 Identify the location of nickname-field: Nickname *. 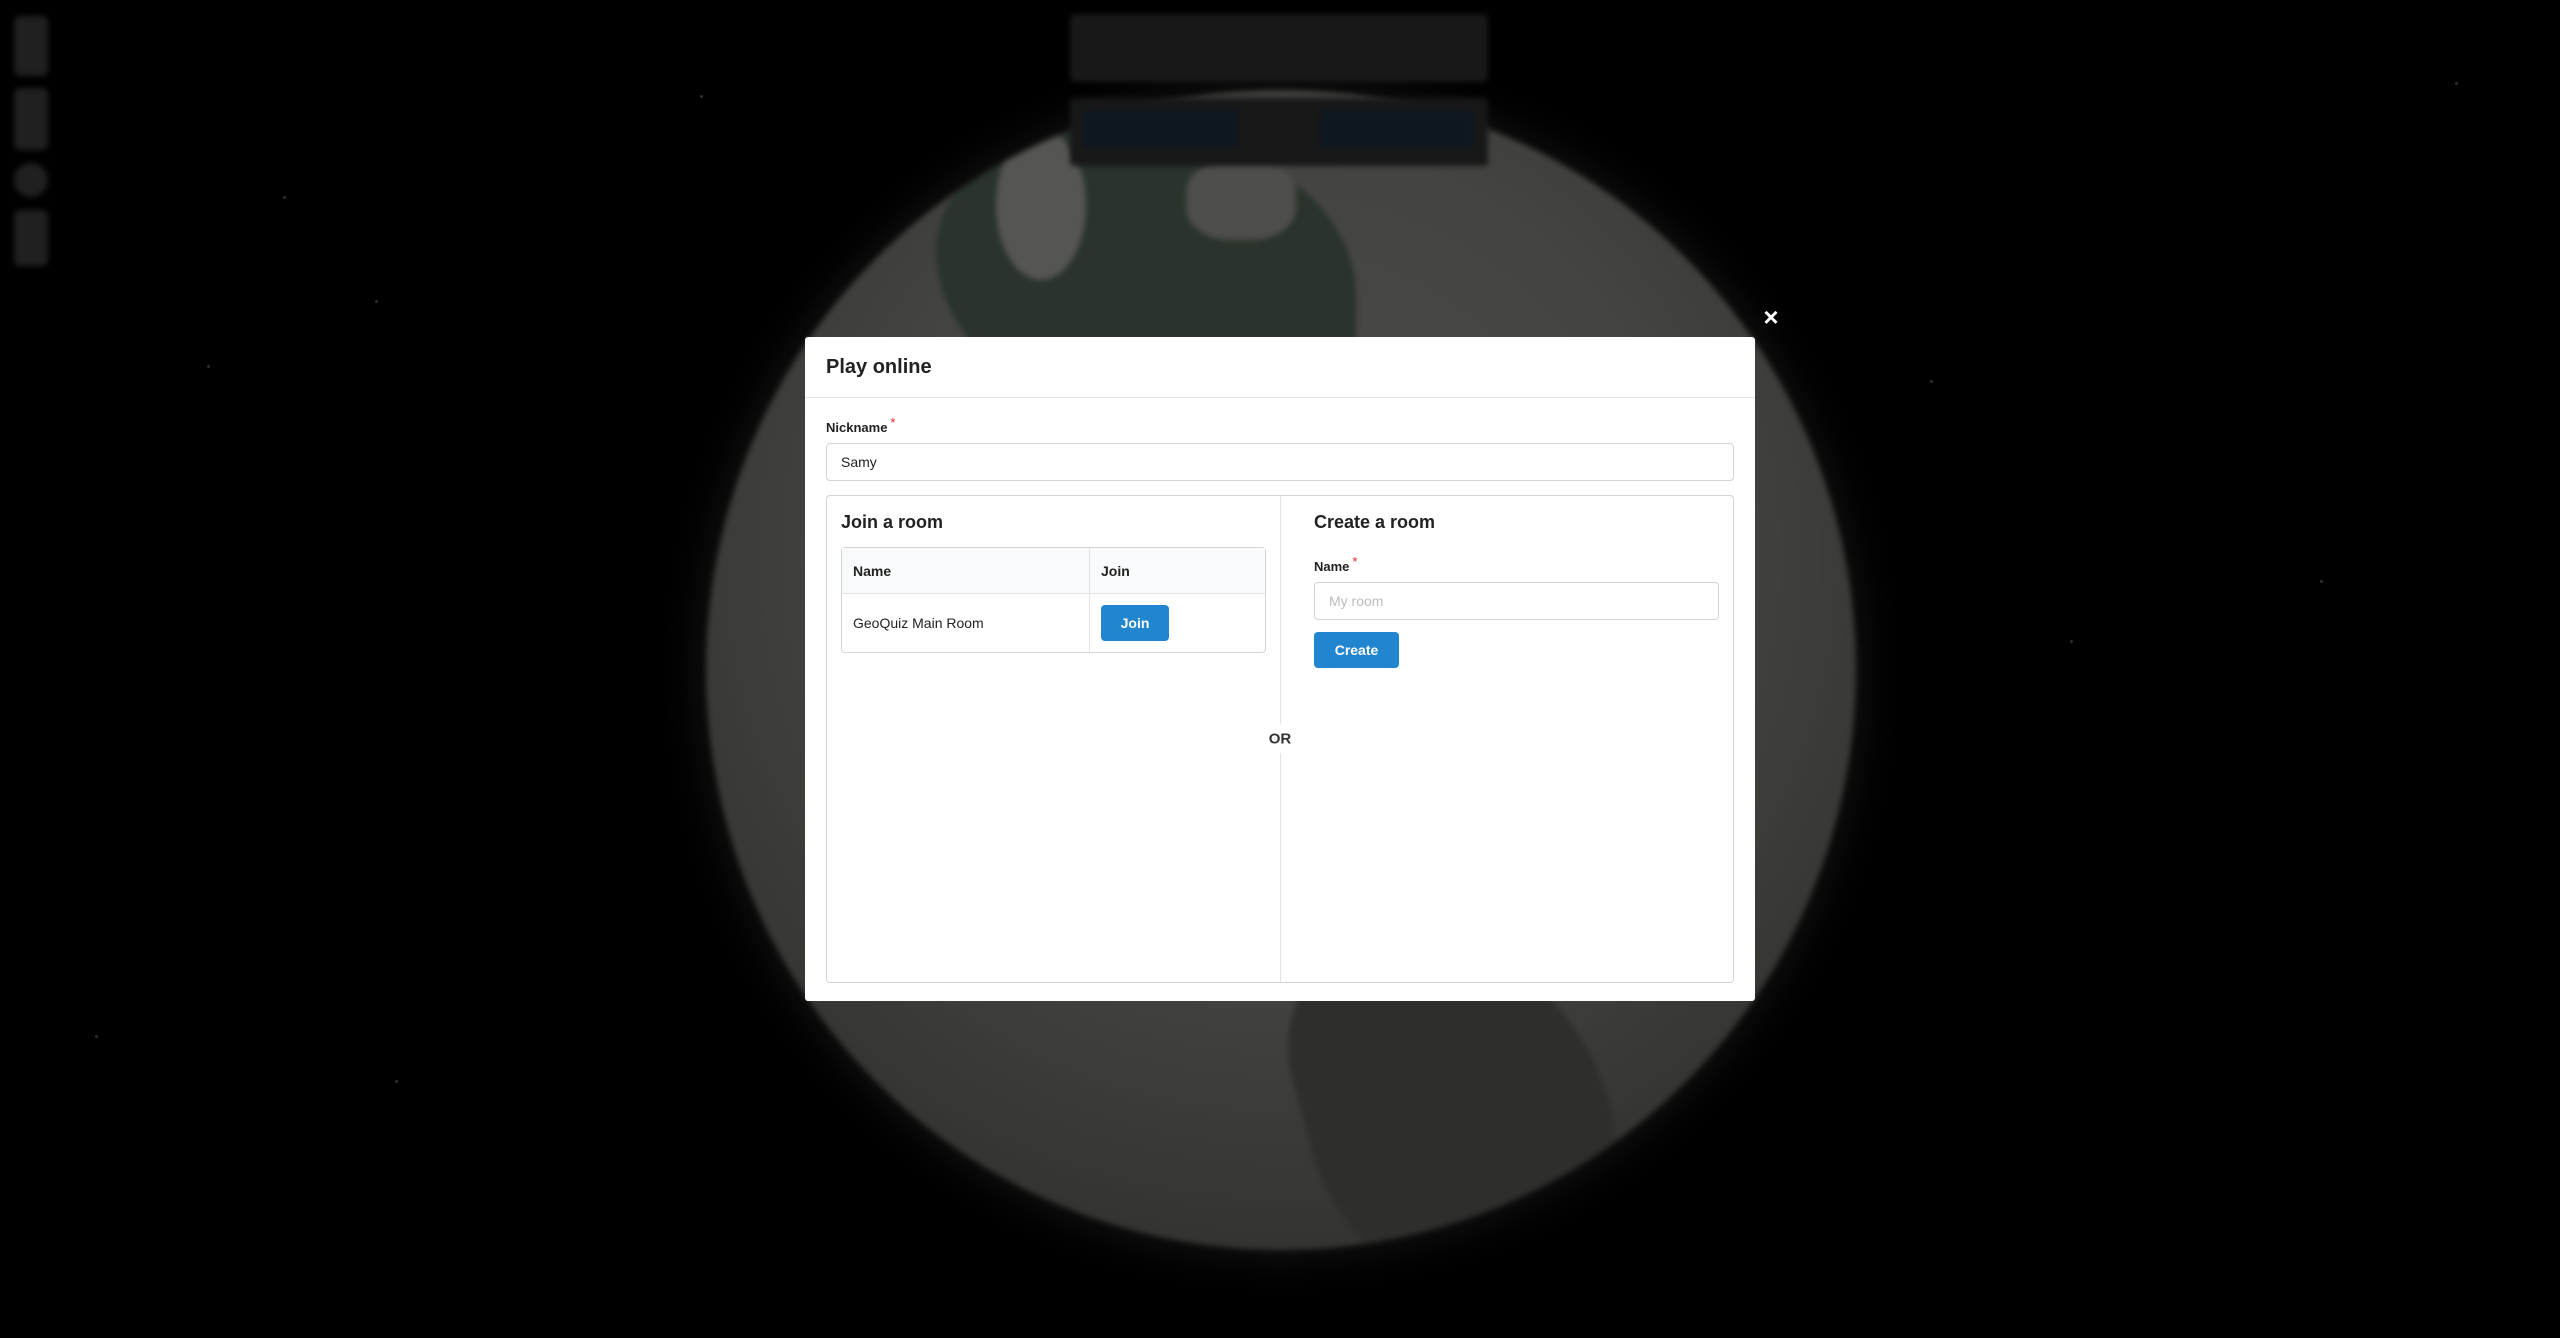
(1280, 448).